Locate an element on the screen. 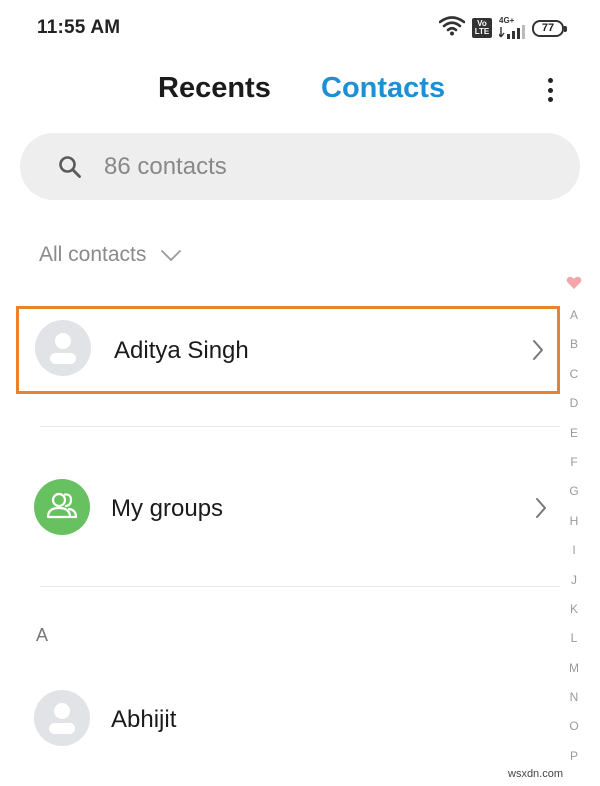 Image resolution: width=600 pixels, height=786 pixels. index-letter-h: H is located at coordinates (574, 521).